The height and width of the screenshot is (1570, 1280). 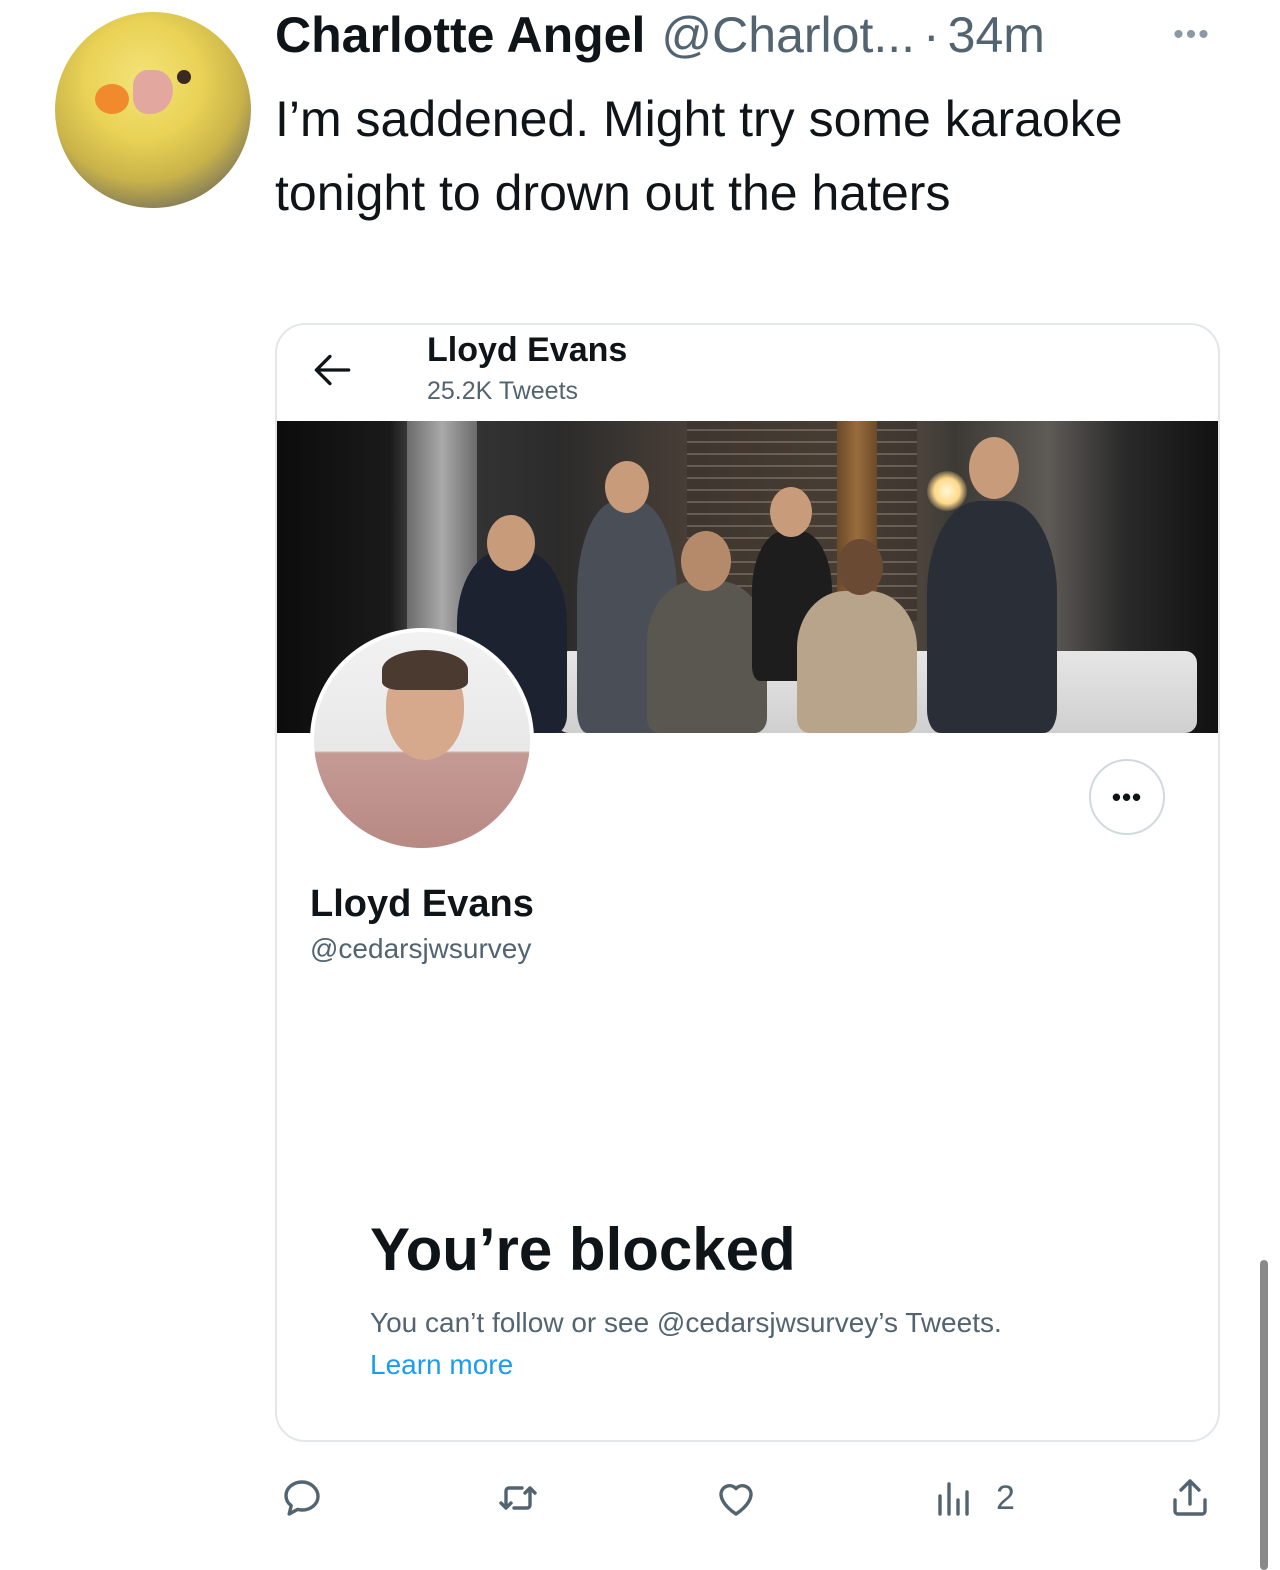 I want to click on share-icon, so click(x=1190, y=1497).